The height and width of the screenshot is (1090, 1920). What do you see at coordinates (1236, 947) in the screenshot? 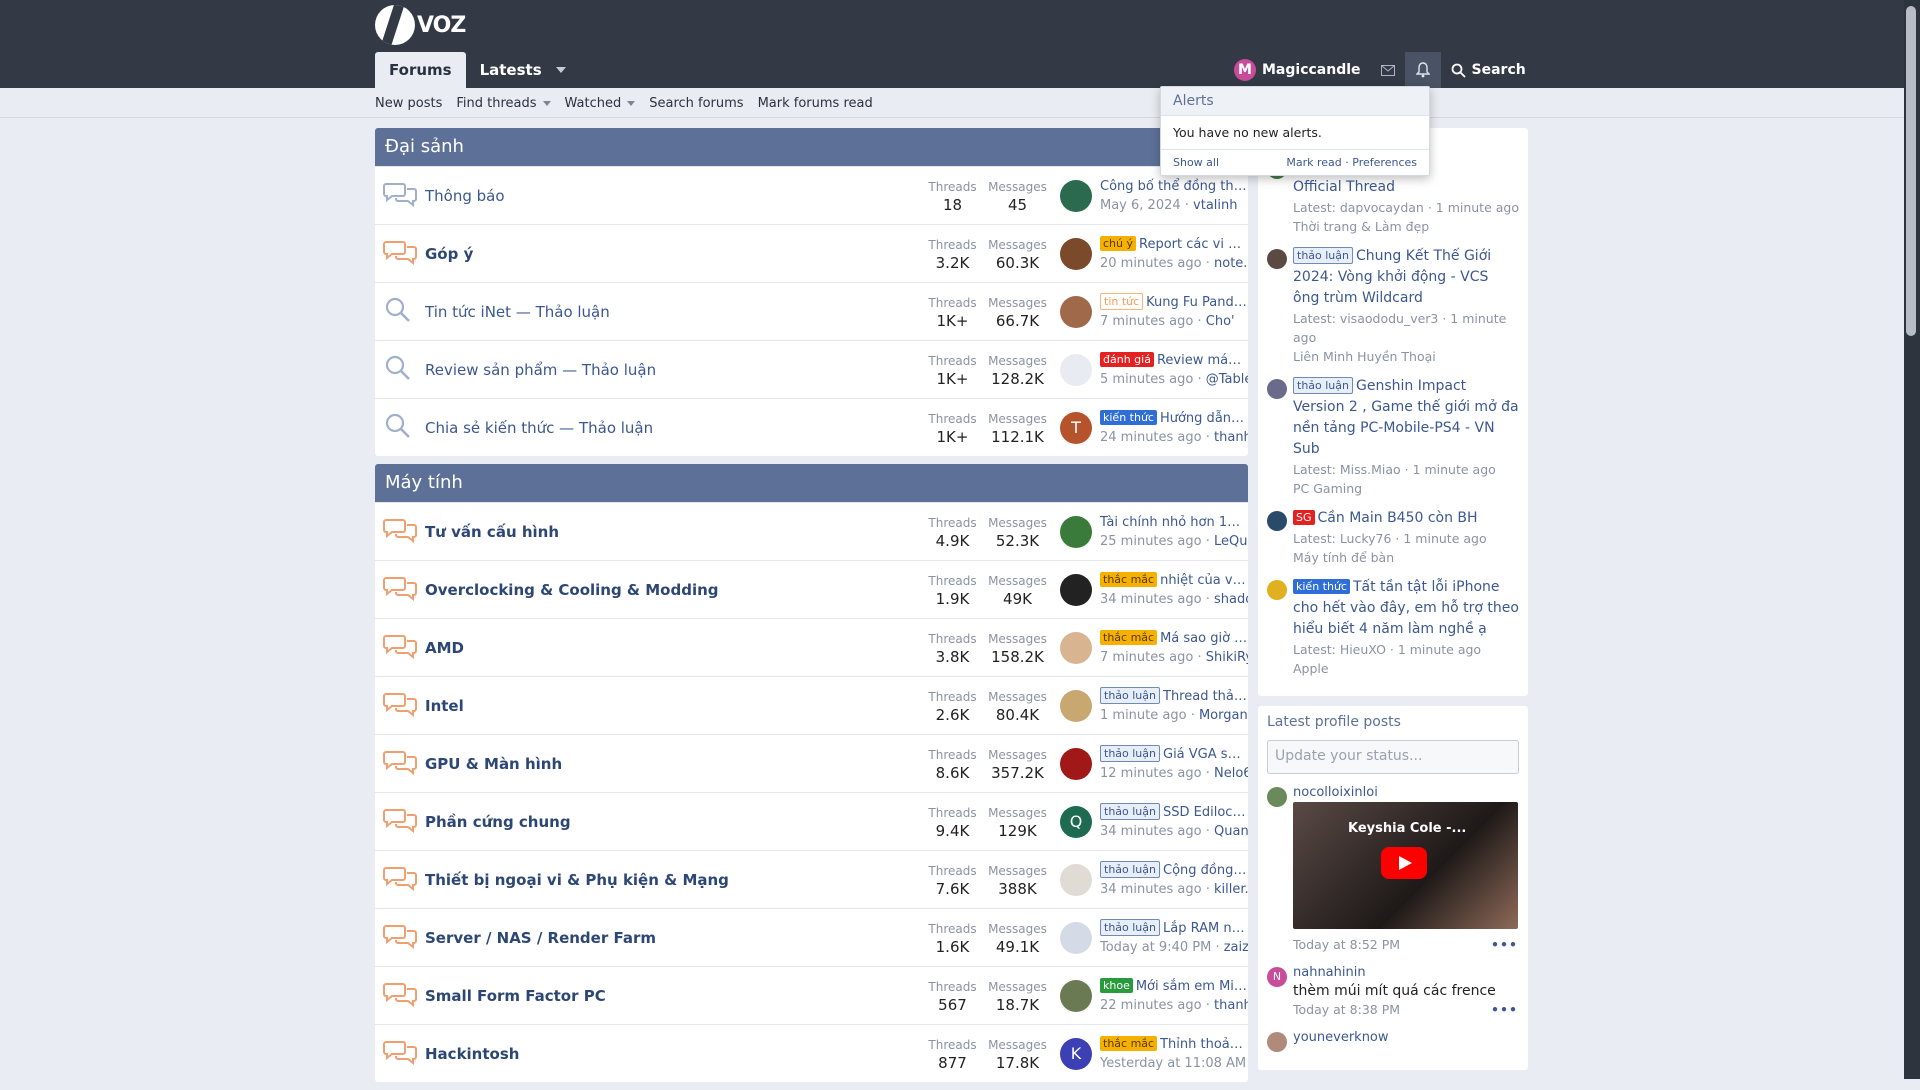
I see `last-post-user: zaizai_vjp` at bounding box center [1236, 947].